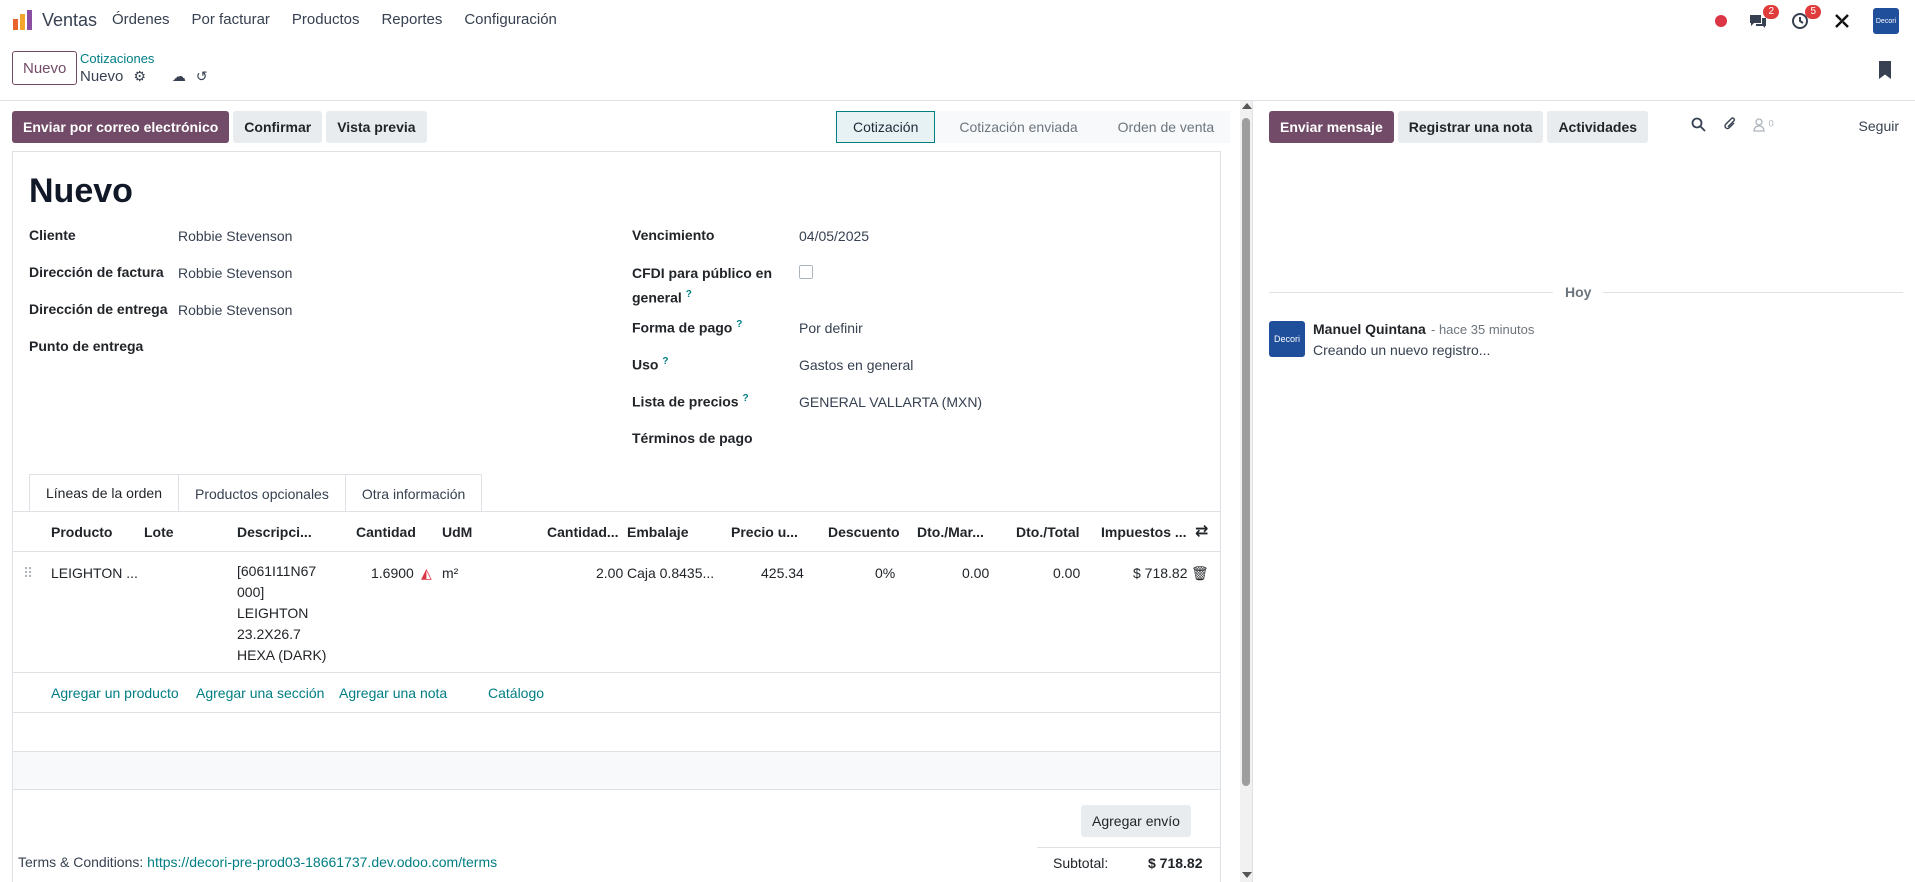 This screenshot has height=882, width=1915. What do you see at coordinates (890, 127) in the screenshot?
I see `stage-cotizacion: Cotización` at bounding box center [890, 127].